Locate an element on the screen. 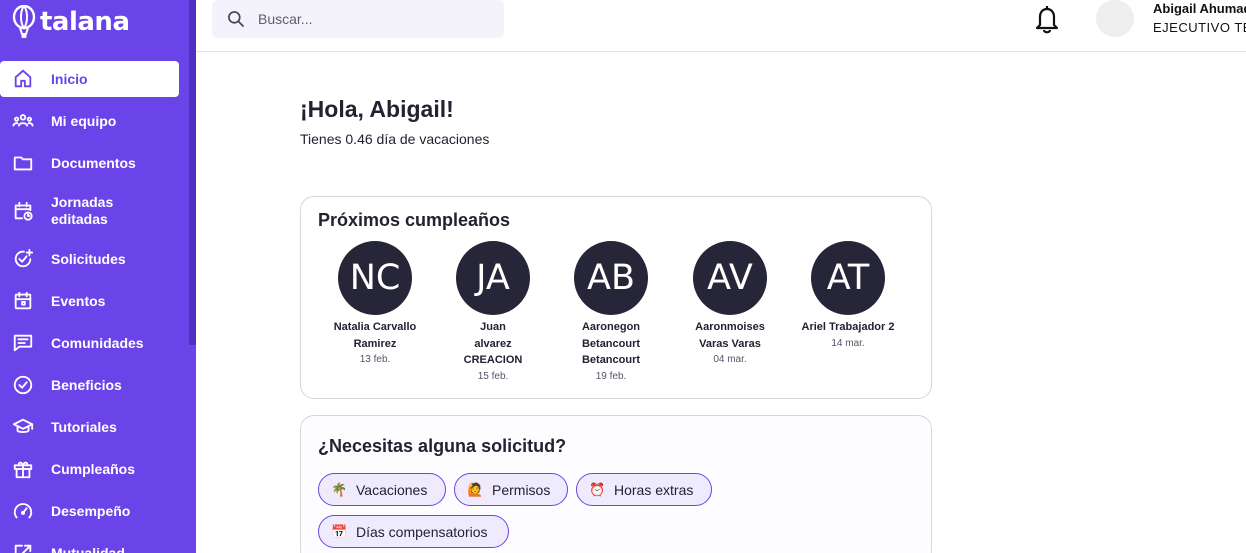 The height and width of the screenshot is (553, 1246). person-avatar: AV is located at coordinates (730, 278).